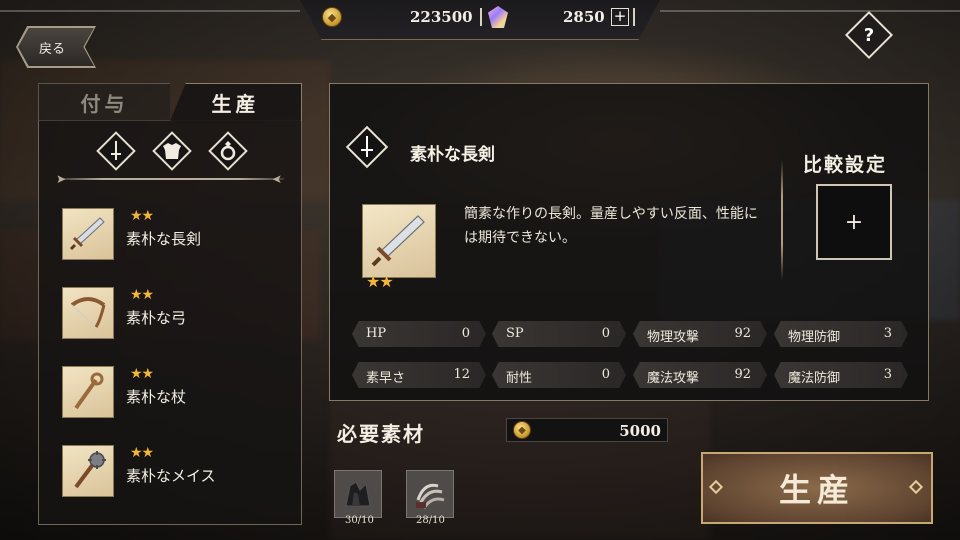  I want to click on stat-physical-defense: 物理防御 3, so click(841, 334).